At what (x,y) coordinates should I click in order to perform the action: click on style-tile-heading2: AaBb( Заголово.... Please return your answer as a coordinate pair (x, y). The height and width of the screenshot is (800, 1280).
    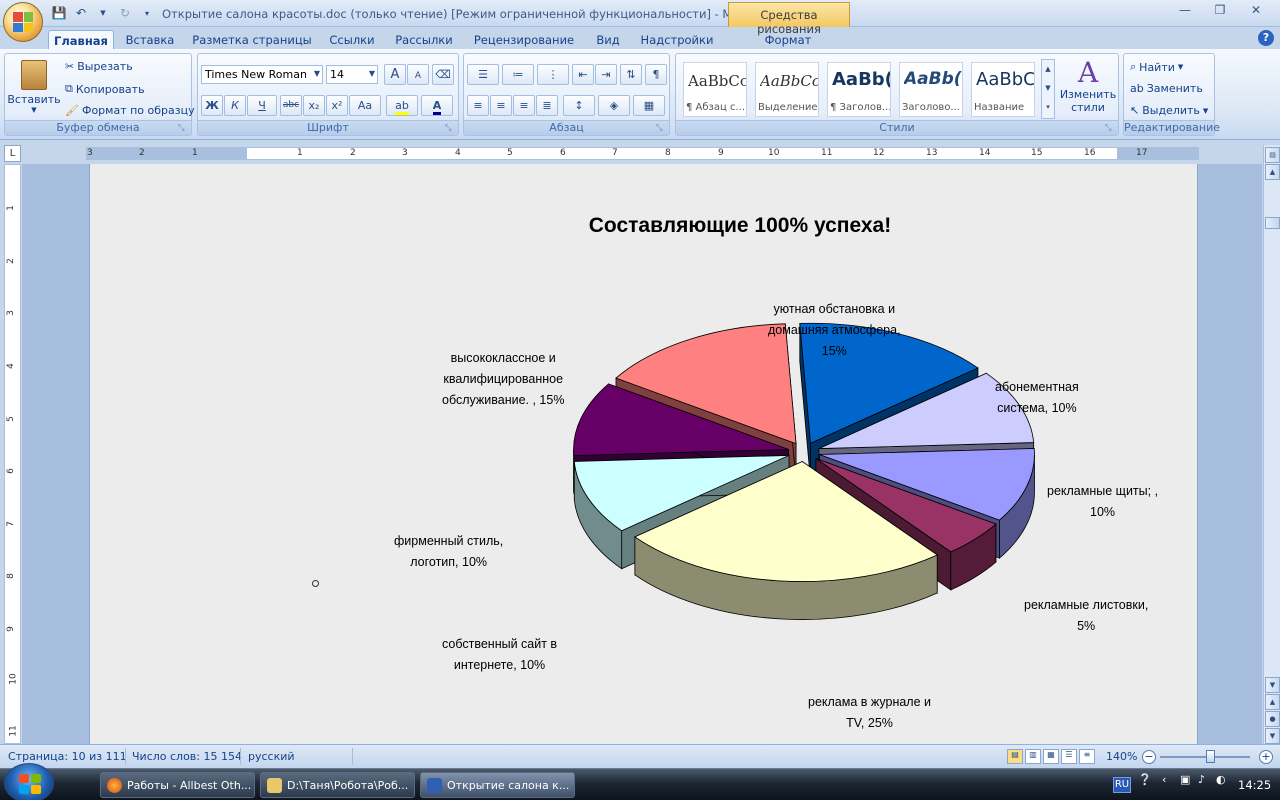
    Looking at the image, I should click on (931, 89).